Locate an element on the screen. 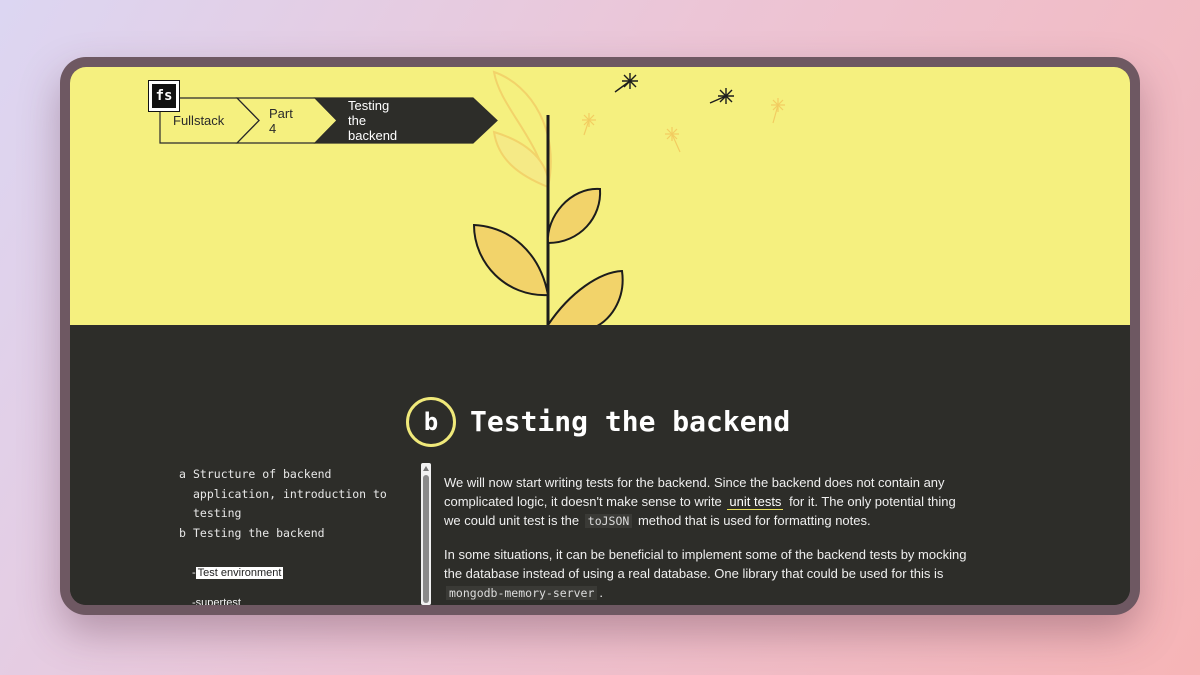 The width and height of the screenshot is (1200, 675). fs-logo: fs is located at coordinates (164, 96).